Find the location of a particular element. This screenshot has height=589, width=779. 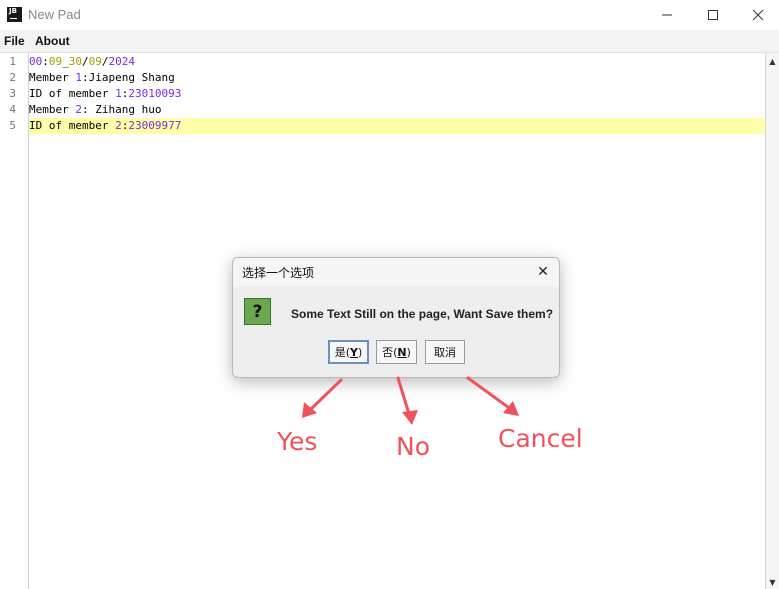

annotation-cancel: Cancel is located at coordinates (540, 438).